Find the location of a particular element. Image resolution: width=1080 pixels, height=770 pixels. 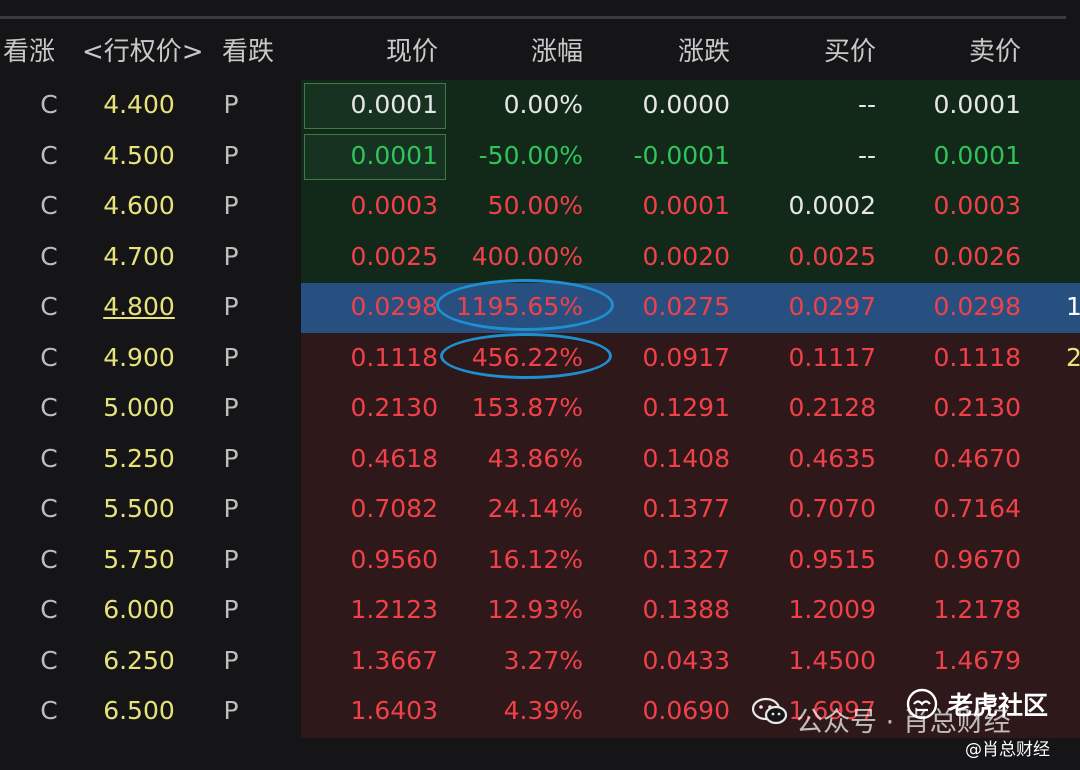

top-divider is located at coordinates (533, 17).